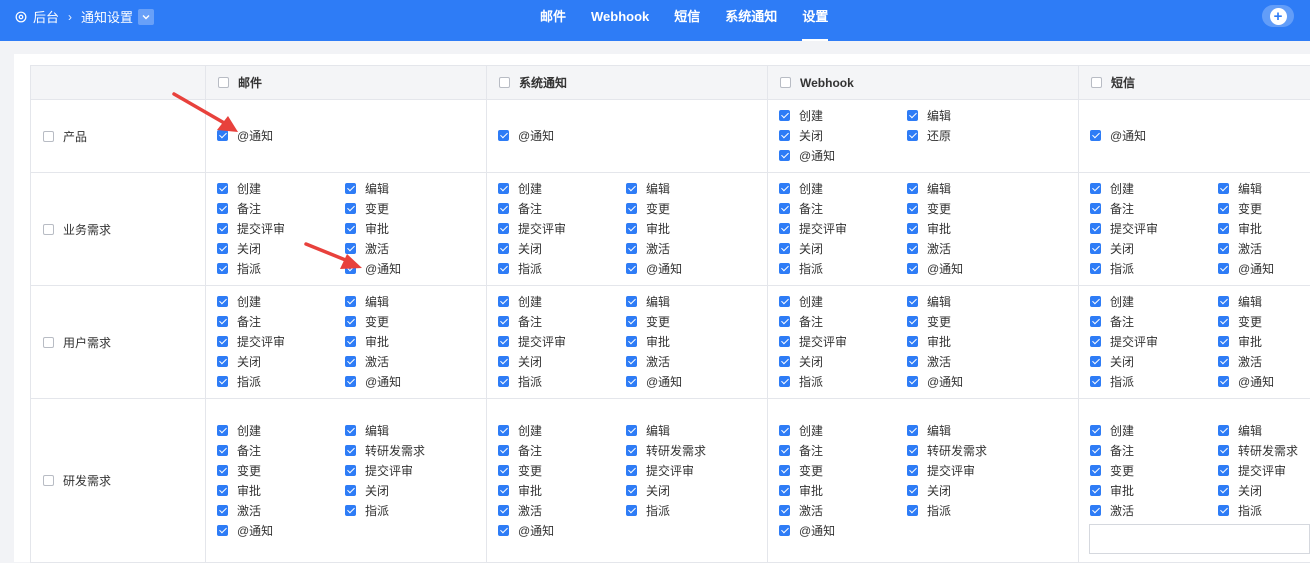 This screenshot has width=1310, height=563. What do you see at coordinates (1199, 539) in the screenshot?
I see `text-input` at bounding box center [1199, 539].